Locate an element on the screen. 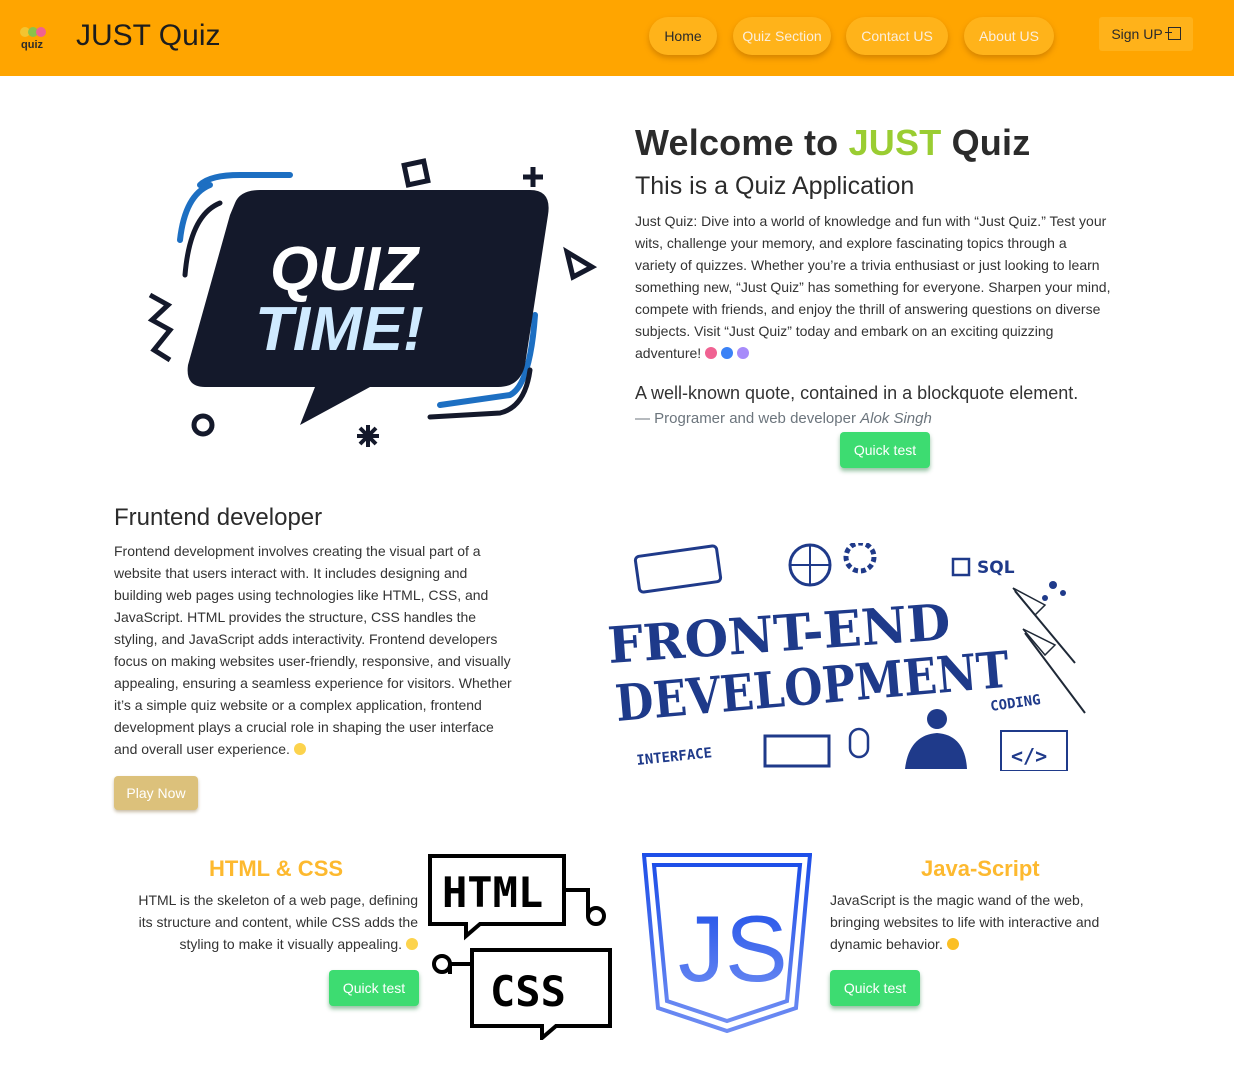 The height and width of the screenshot is (1082, 1234). javascript-line: dynamic behavior. is located at coordinates (886, 944).